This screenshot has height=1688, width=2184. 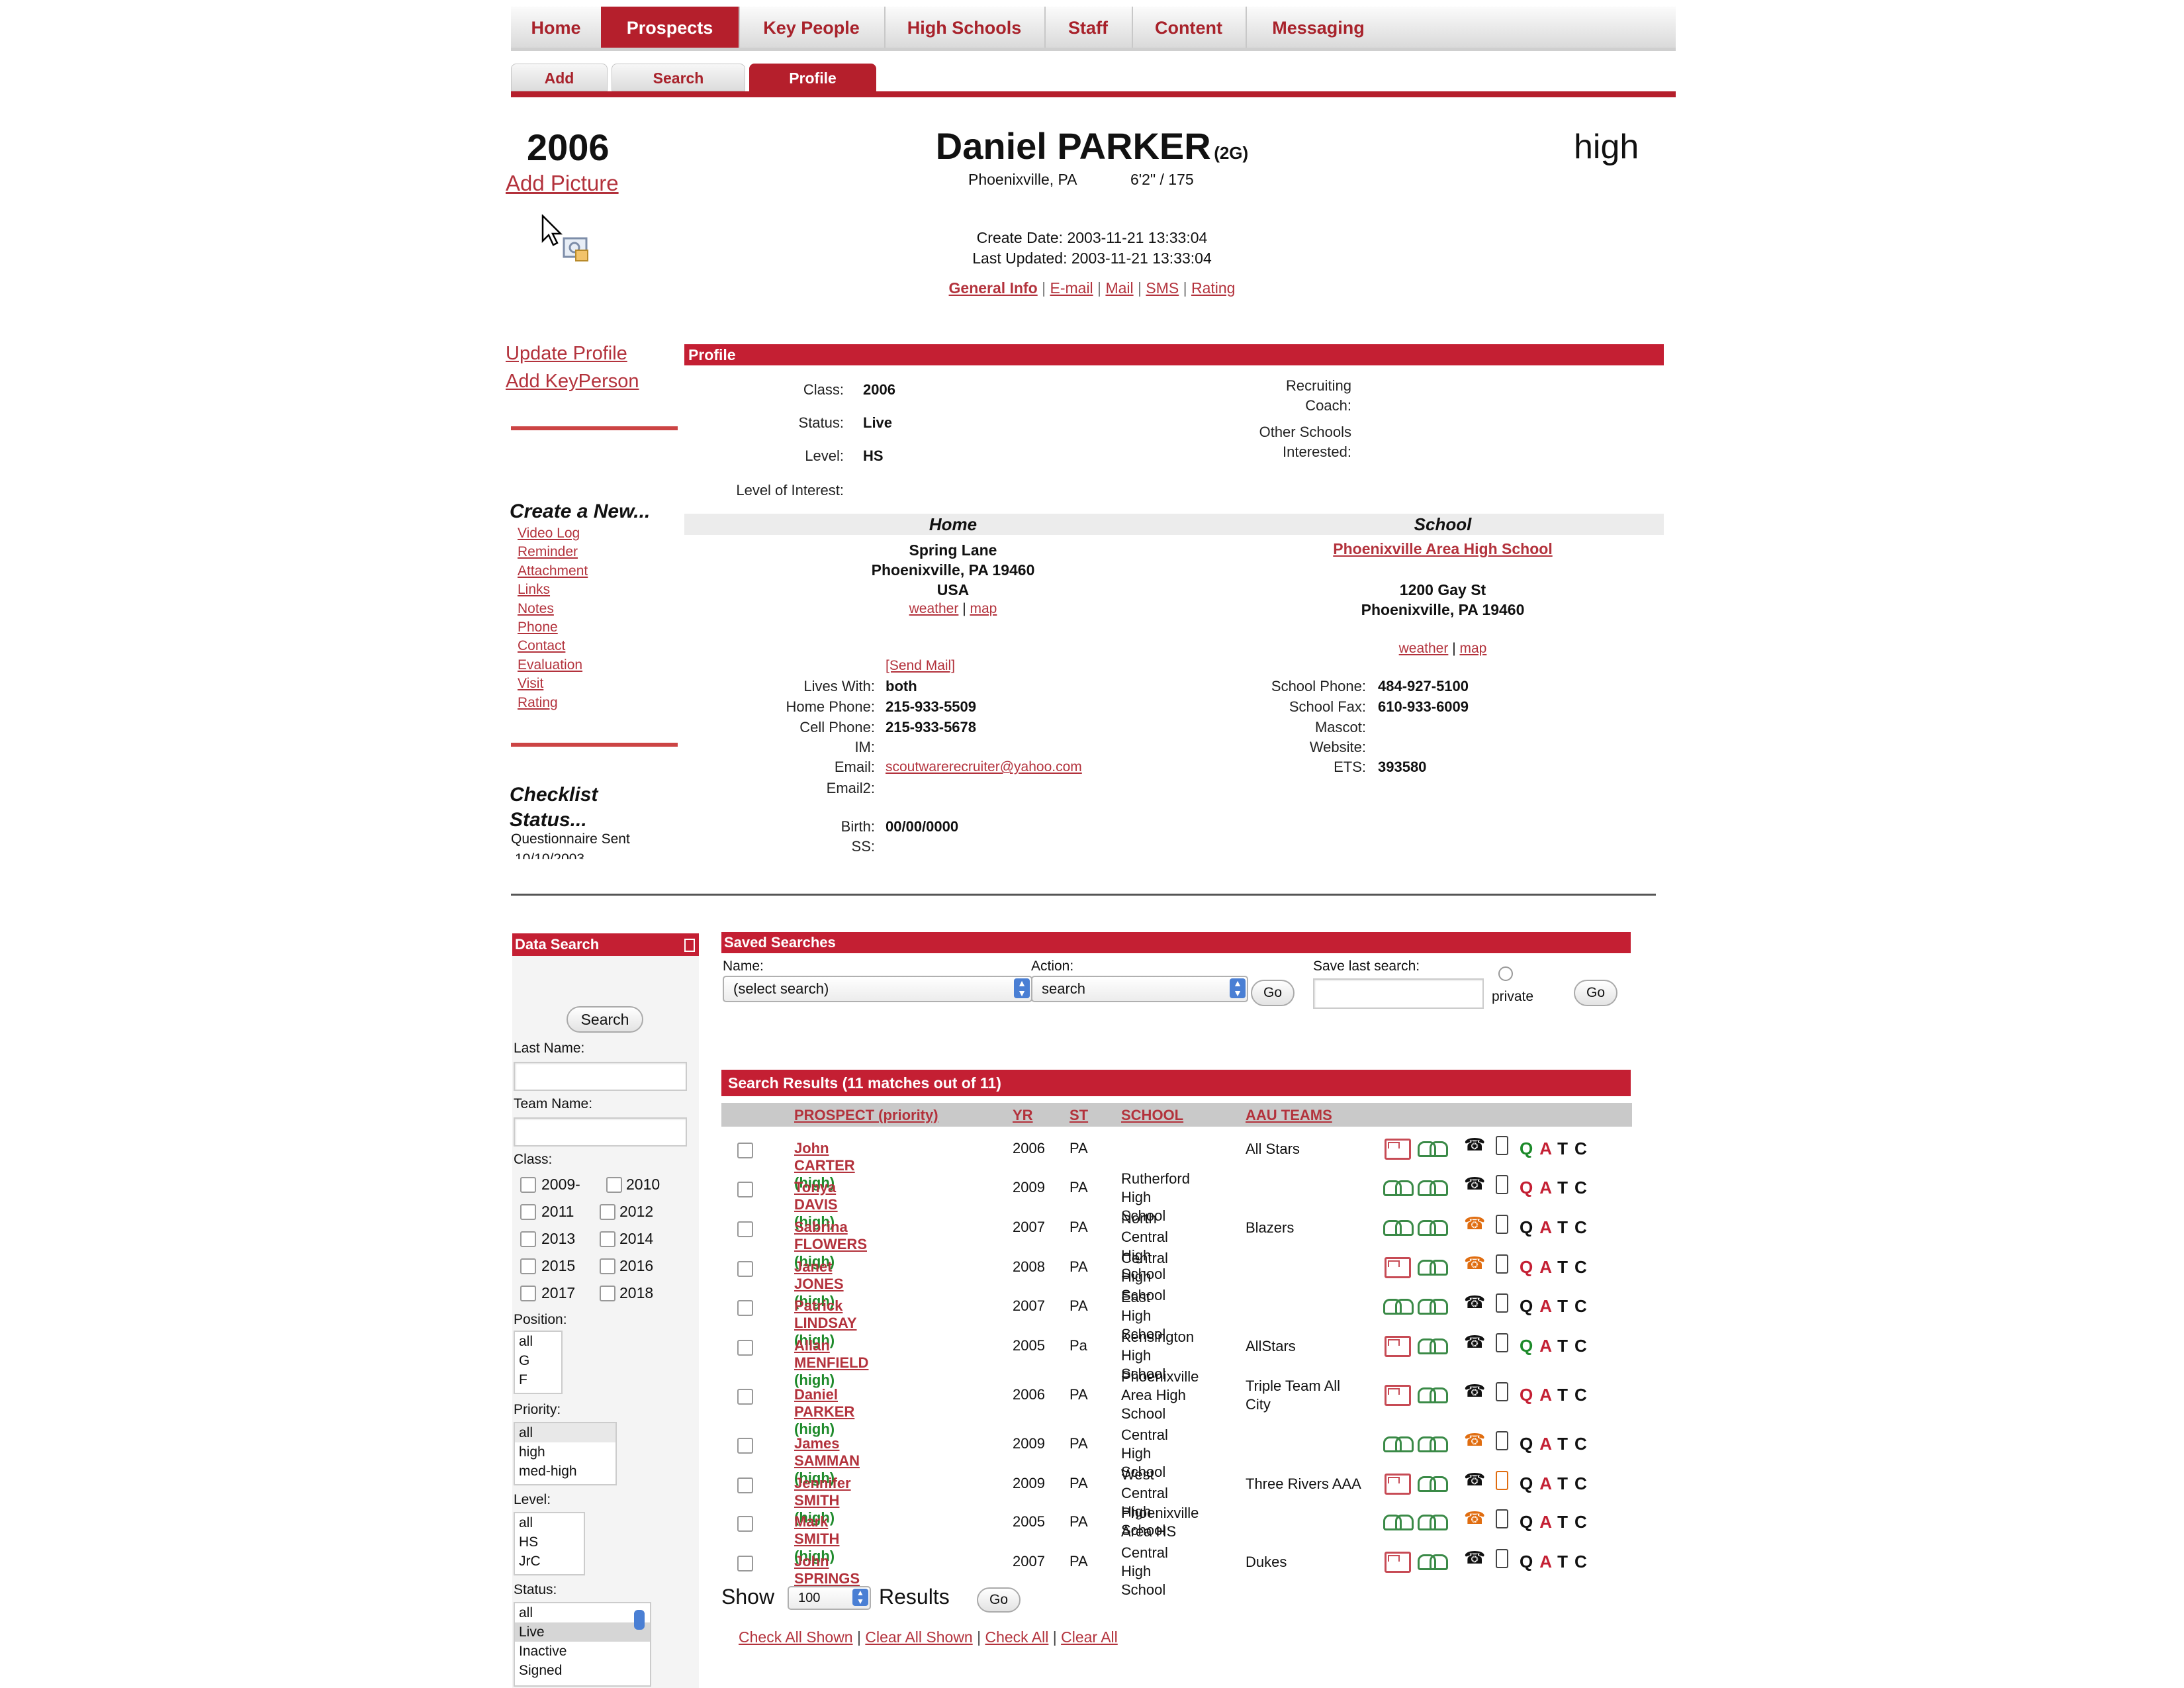 What do you see at coordinates (825, 1157) in the screenshot?
I see `prospect-name-link: John CARTER` at bounding box center [825, 1157].